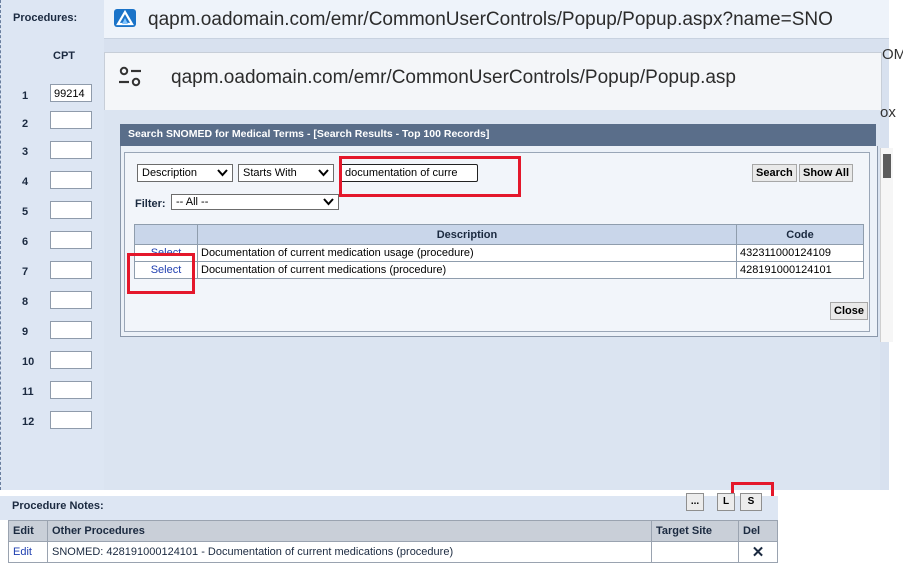  What do you see at coordinates (695, 552) in the screenshot?
I see `target-site` at bounding box center [695, 552].